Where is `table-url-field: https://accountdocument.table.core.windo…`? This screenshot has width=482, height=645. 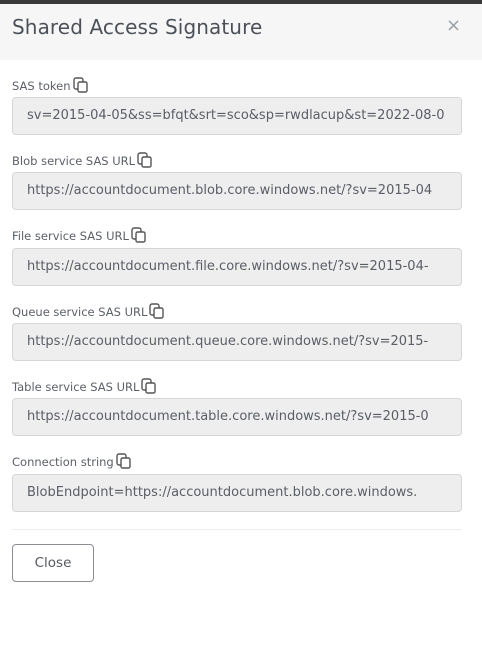
table-url-field: https://accountdocument.table.core.windo… is located at coordinates (237, 417).